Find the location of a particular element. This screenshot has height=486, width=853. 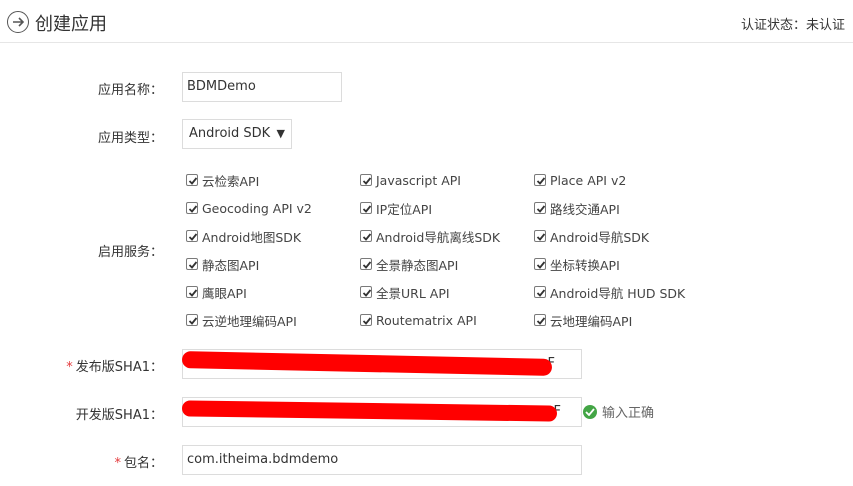

service-checkbox: 鹰眼API is located at coordinates (216, 292).